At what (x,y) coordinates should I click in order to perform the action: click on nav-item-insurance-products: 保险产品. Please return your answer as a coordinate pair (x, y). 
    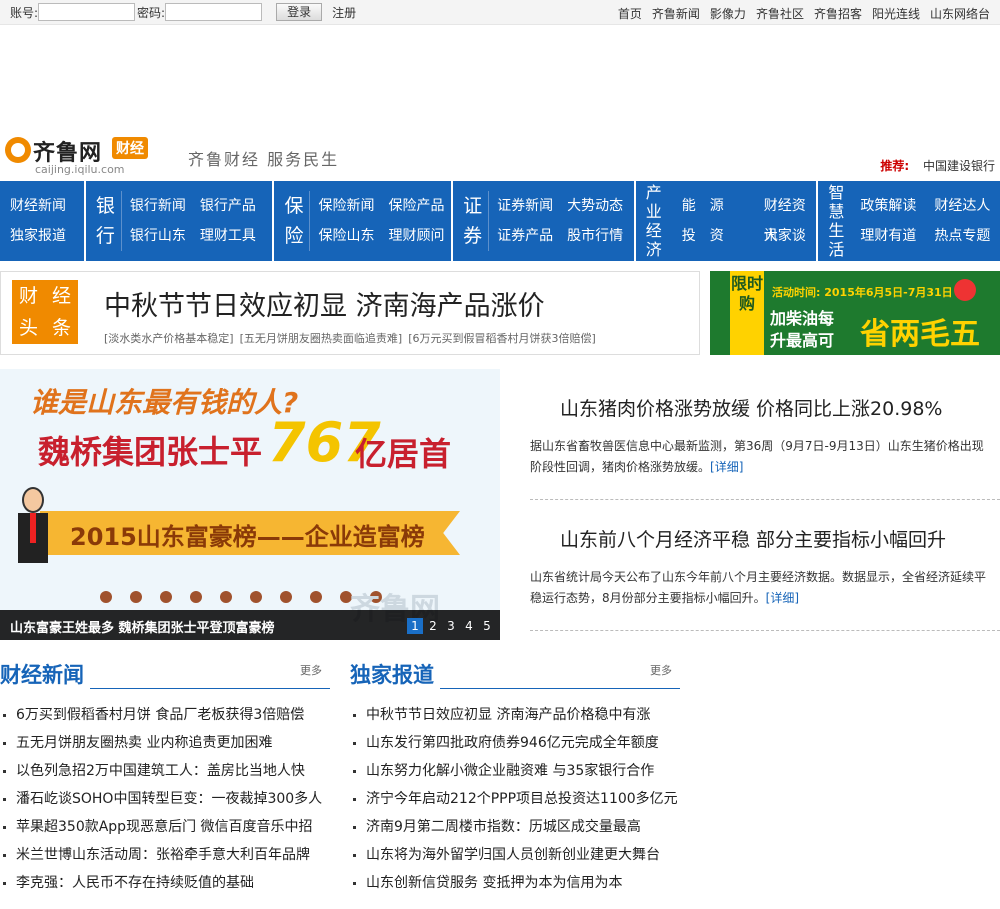
    Looking at the image, I should click on (416, 206).